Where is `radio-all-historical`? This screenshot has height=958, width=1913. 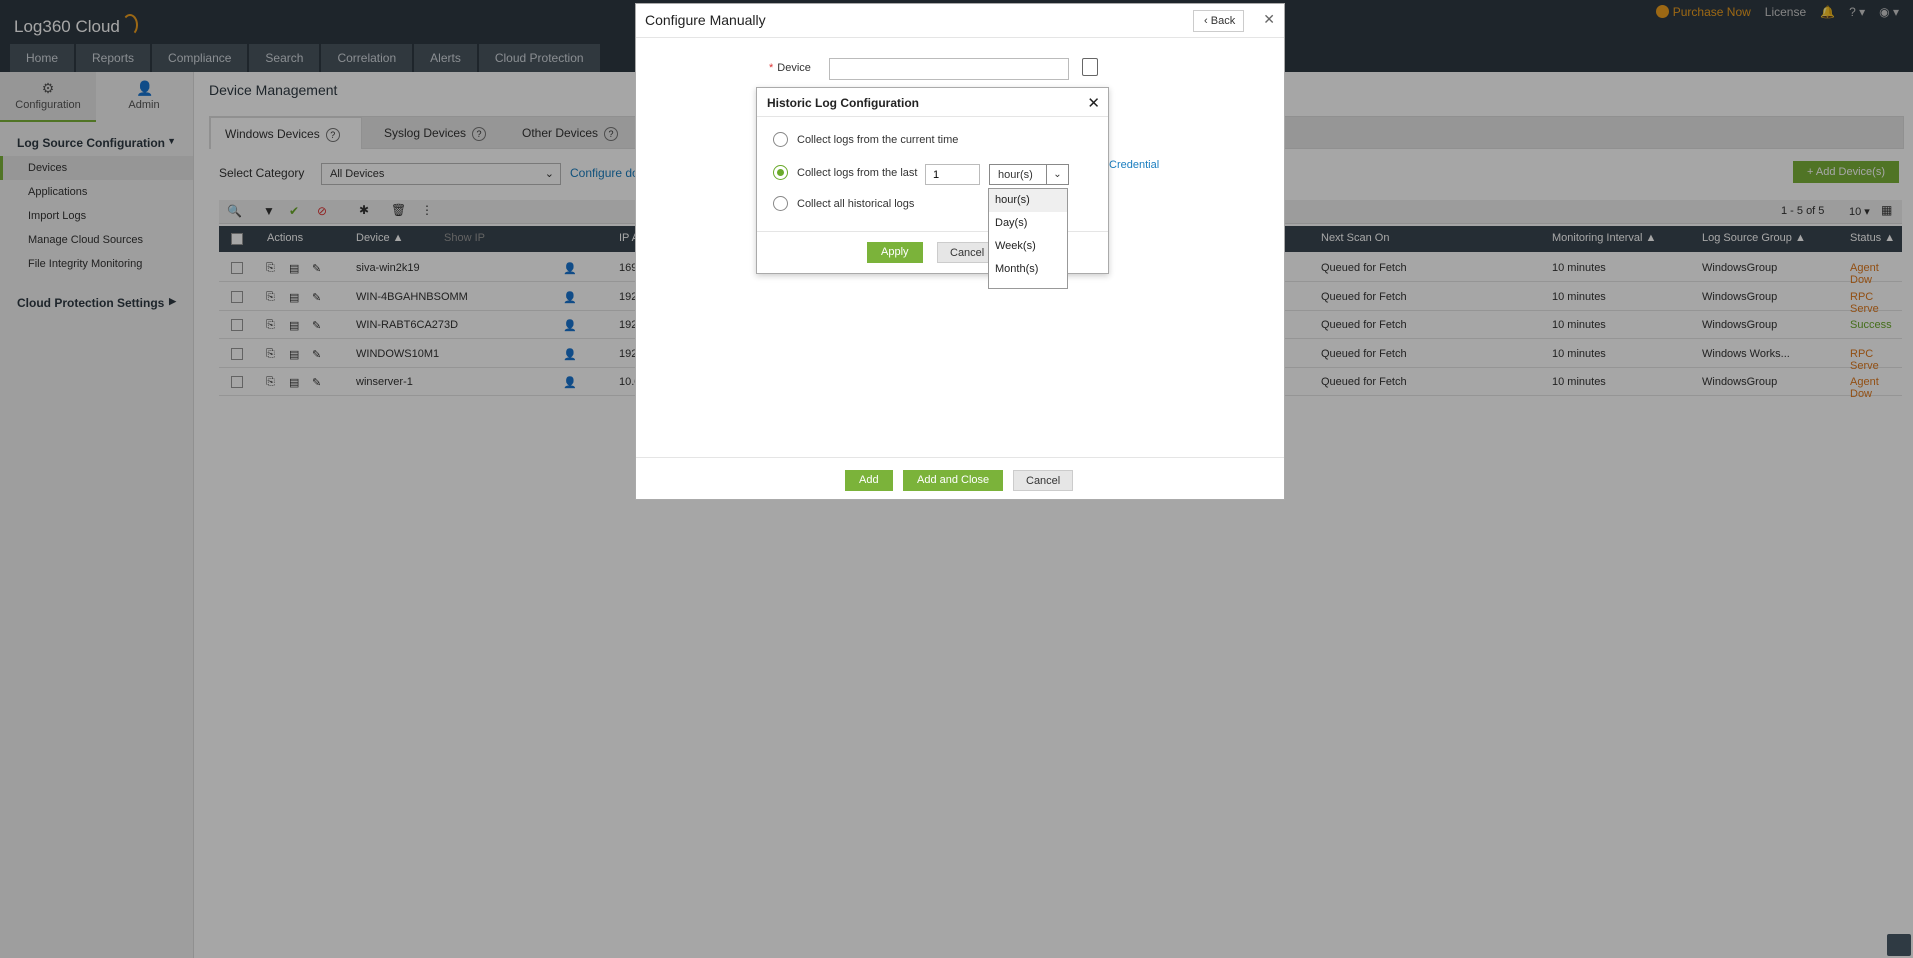
radio-all-historical is located at coordinates (780, 203).